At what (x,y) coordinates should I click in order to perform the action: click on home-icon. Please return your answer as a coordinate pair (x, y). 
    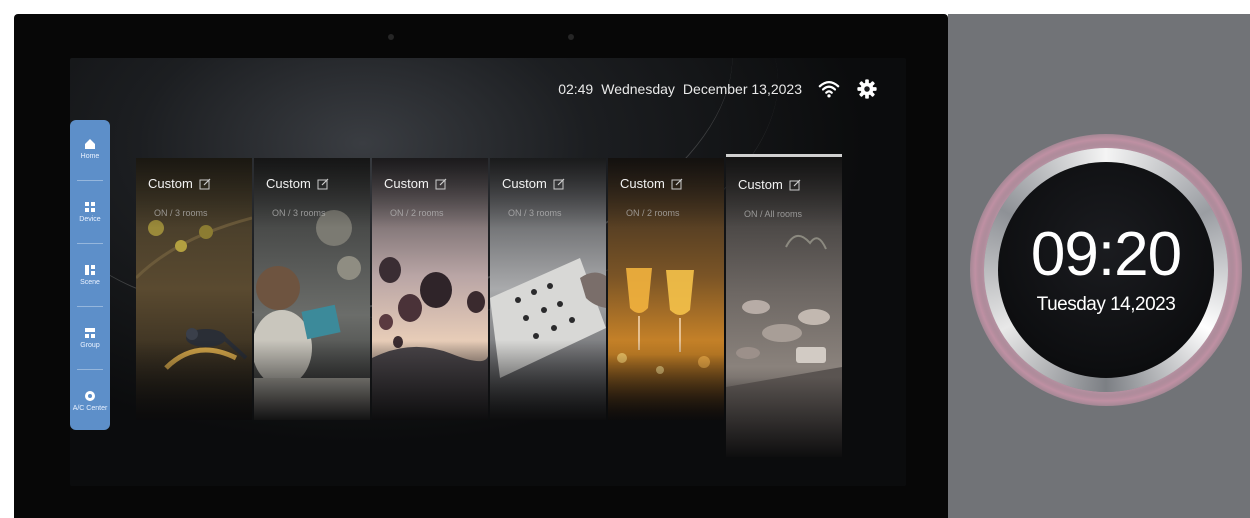
    Looking at the image, I should click on (90, 144).